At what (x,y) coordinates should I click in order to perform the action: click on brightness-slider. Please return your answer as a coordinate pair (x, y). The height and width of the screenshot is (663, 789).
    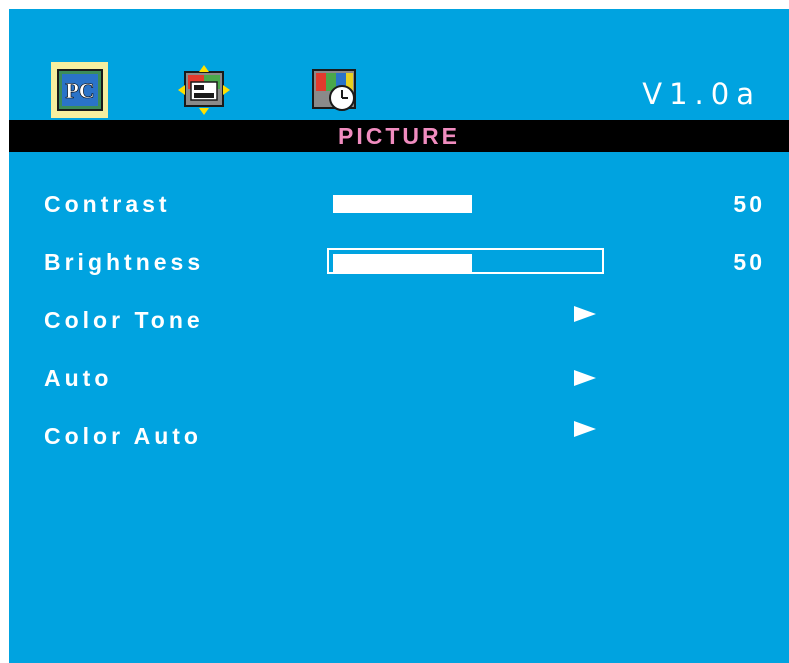
    Looking at the image, I should click on (465, 261).